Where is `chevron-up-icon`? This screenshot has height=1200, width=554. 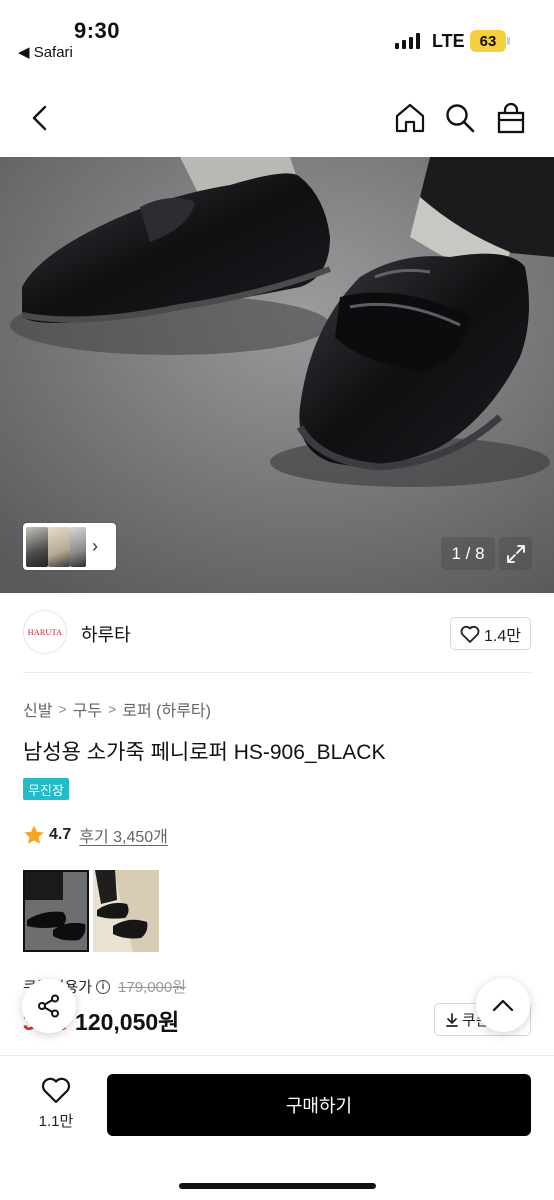
chevron-up-icon is located at coordinates (503, 1005).